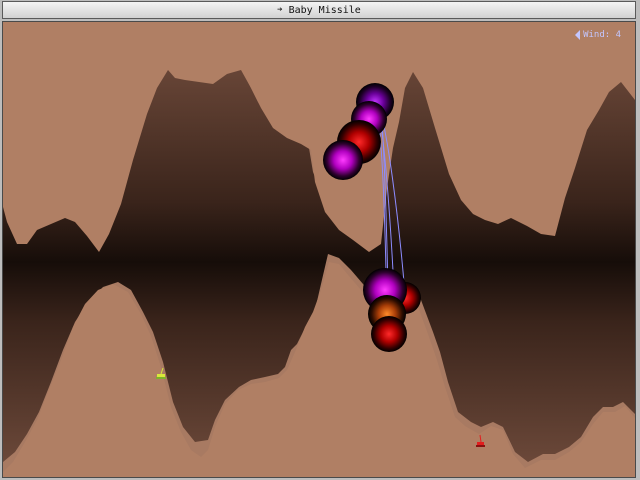 Image resolution: width=640 pixels, height=480 pixels. Describe the element at coordinates (324, 10) in the screenshot. I see `weapon-name: Baby Missile` at that location.